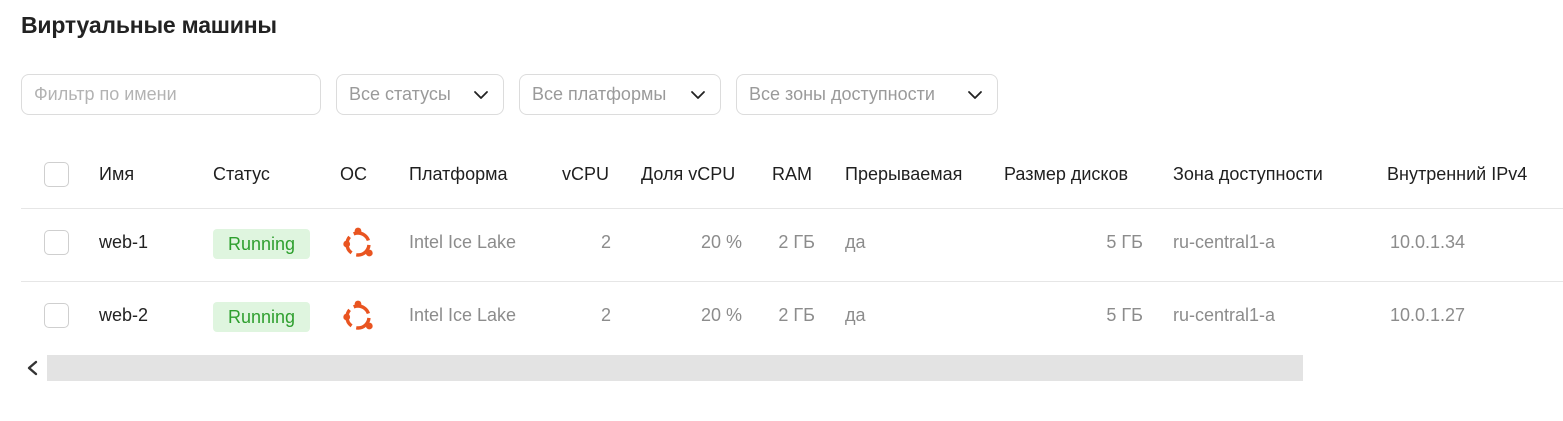 The height and width of the screenshot is (421, 1563). Describe the element at coordinates (842, 94) in the screenshot. I see `zone-filter-value: Все зоны доступности` at that location.